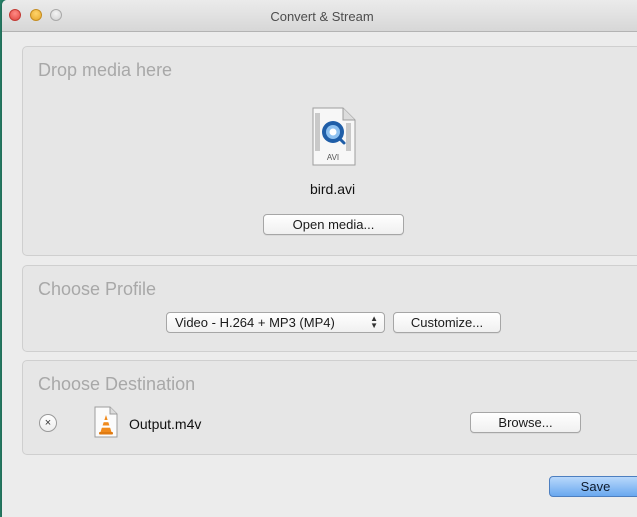  I want to click on profile-select: Video - H.264 + MP3 (MP4) ▲ ▼, so click(275, 322).